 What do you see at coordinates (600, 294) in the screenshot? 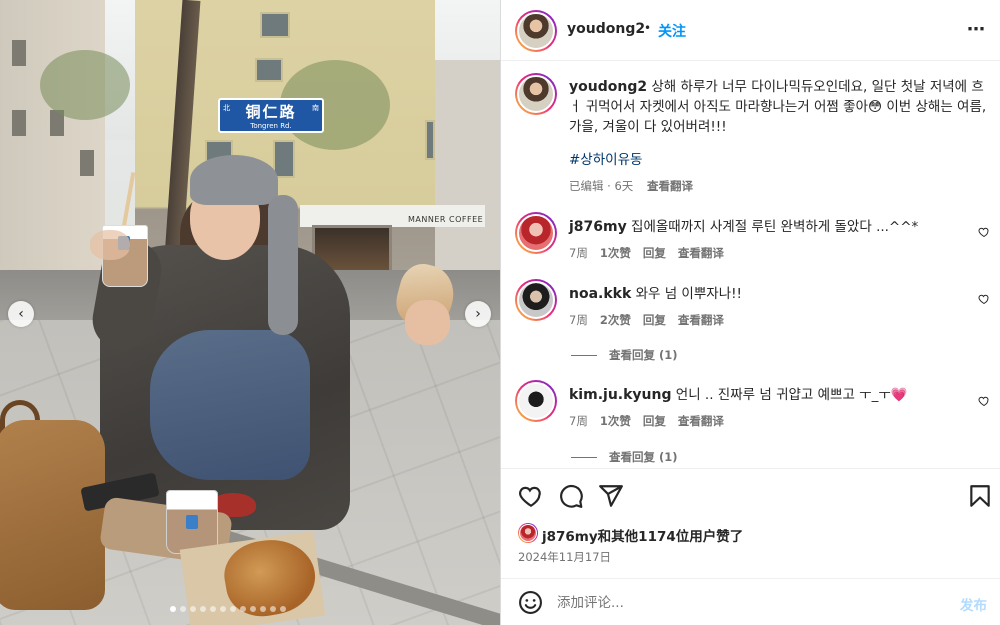
I see `comment-username: noa.kkk` at bounding box center [600, 294].